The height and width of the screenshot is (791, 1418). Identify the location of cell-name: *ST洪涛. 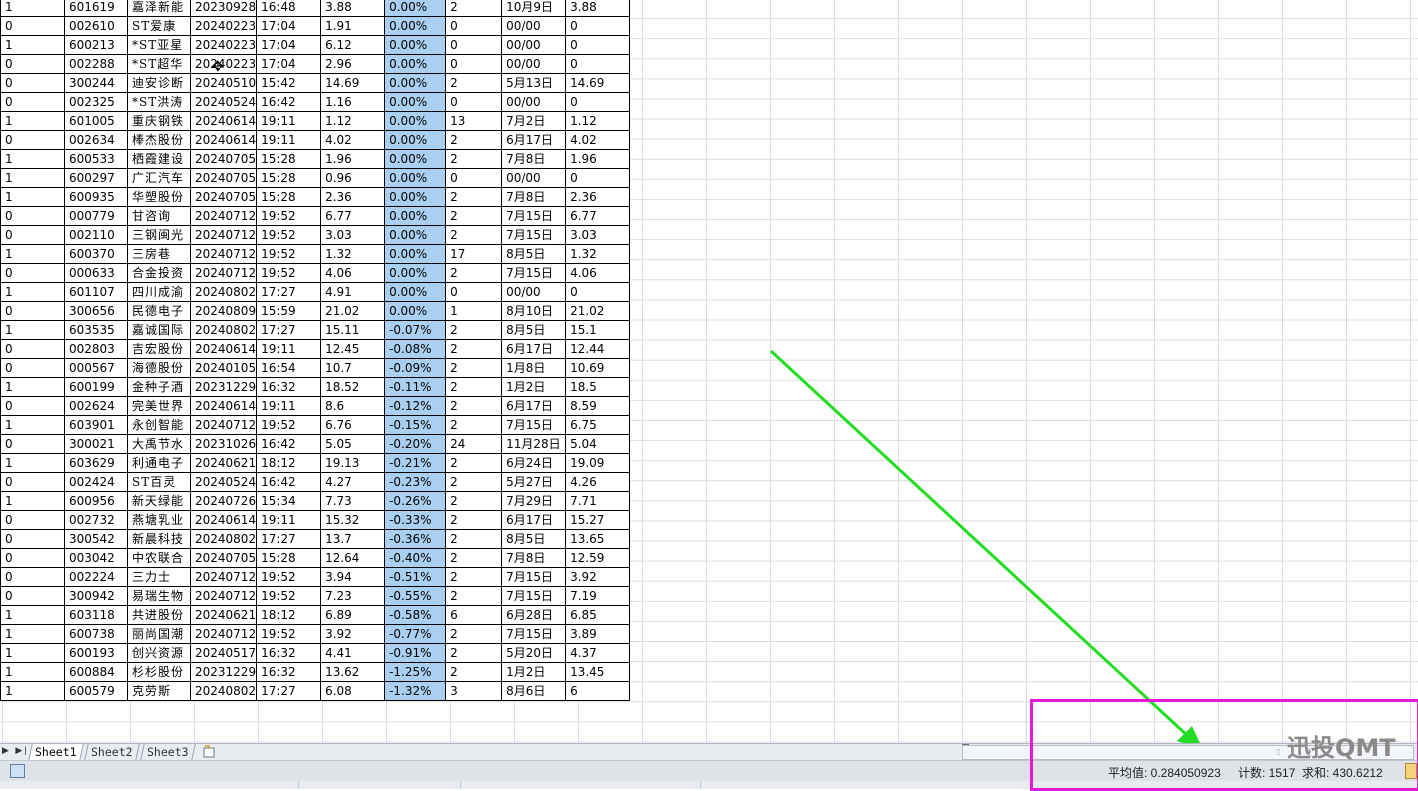
(159, 102).